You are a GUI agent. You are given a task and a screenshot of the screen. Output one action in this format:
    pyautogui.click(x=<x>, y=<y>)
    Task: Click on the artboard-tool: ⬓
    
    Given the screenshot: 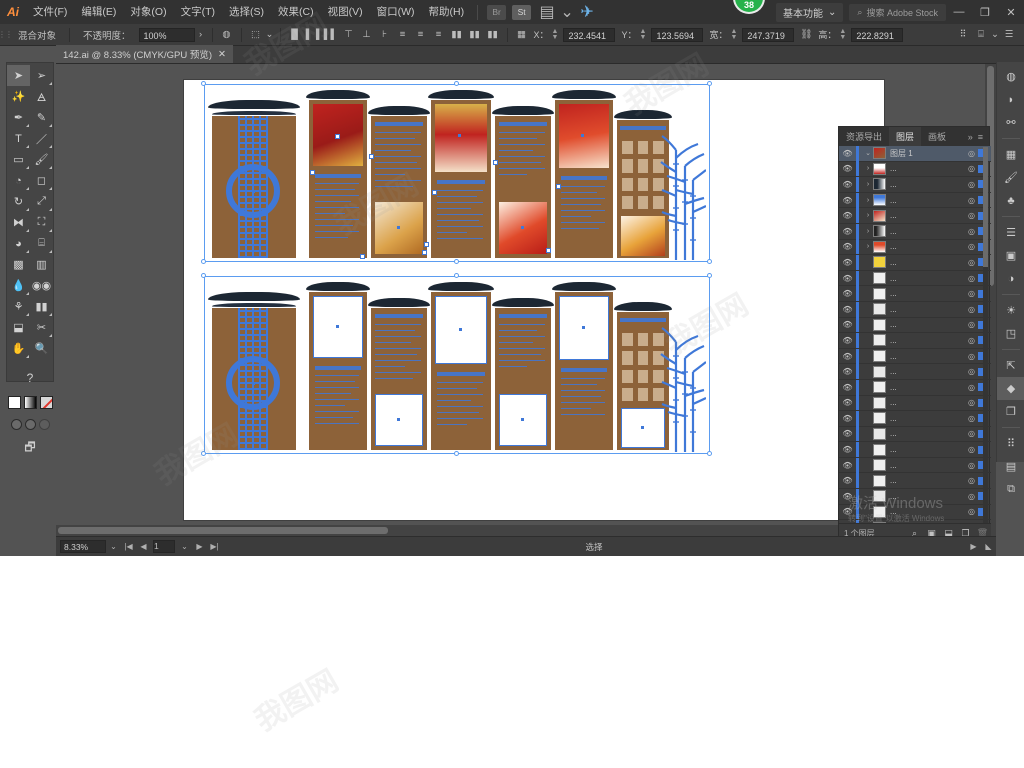 What is the action you would take?
    pyautogui.click(x=18, y=327)
    